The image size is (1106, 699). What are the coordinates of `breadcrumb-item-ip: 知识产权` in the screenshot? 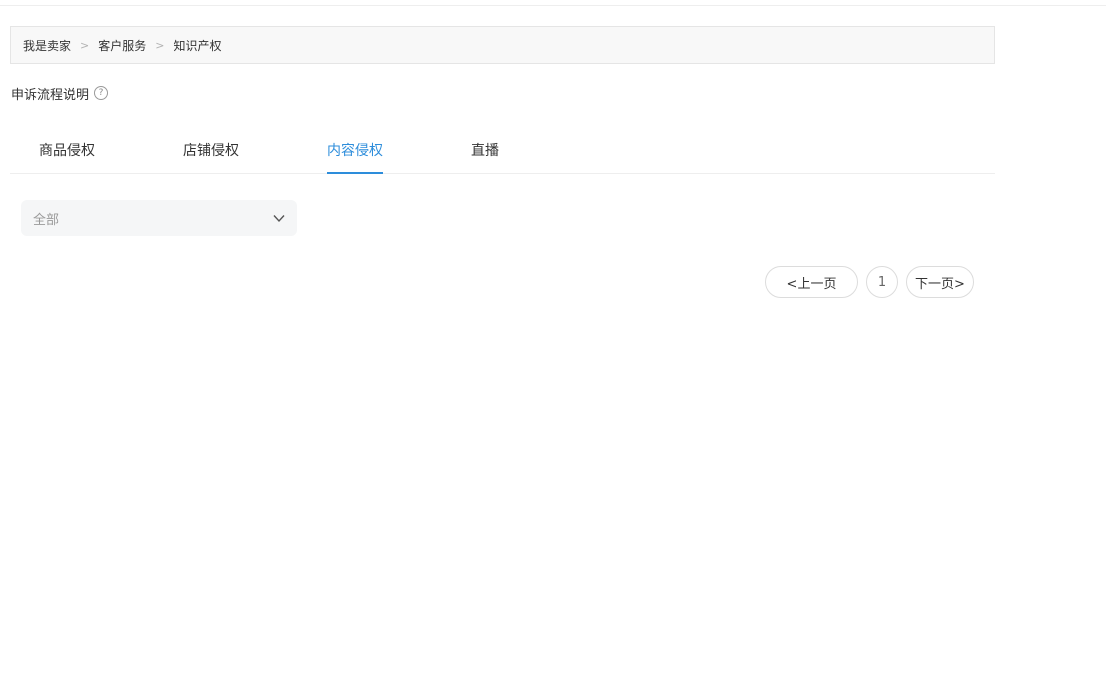 It's located at (197, 45).